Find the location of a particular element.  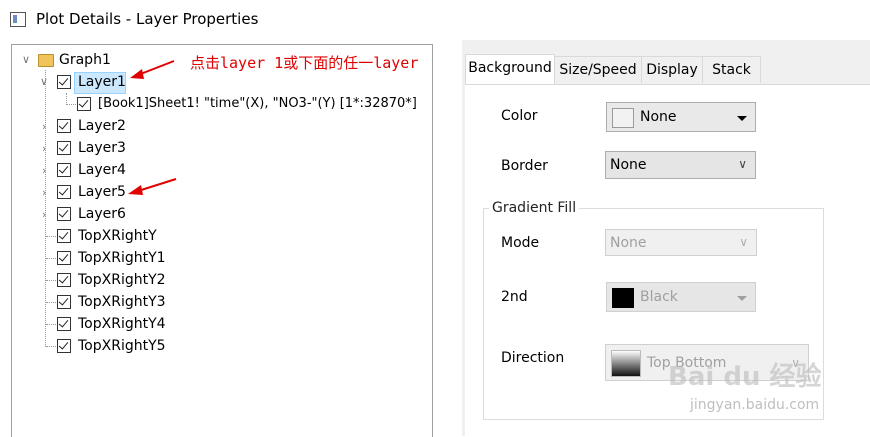

tree-item-topxrighty4: TopXRightY4 is located at coordinates (122, 324).